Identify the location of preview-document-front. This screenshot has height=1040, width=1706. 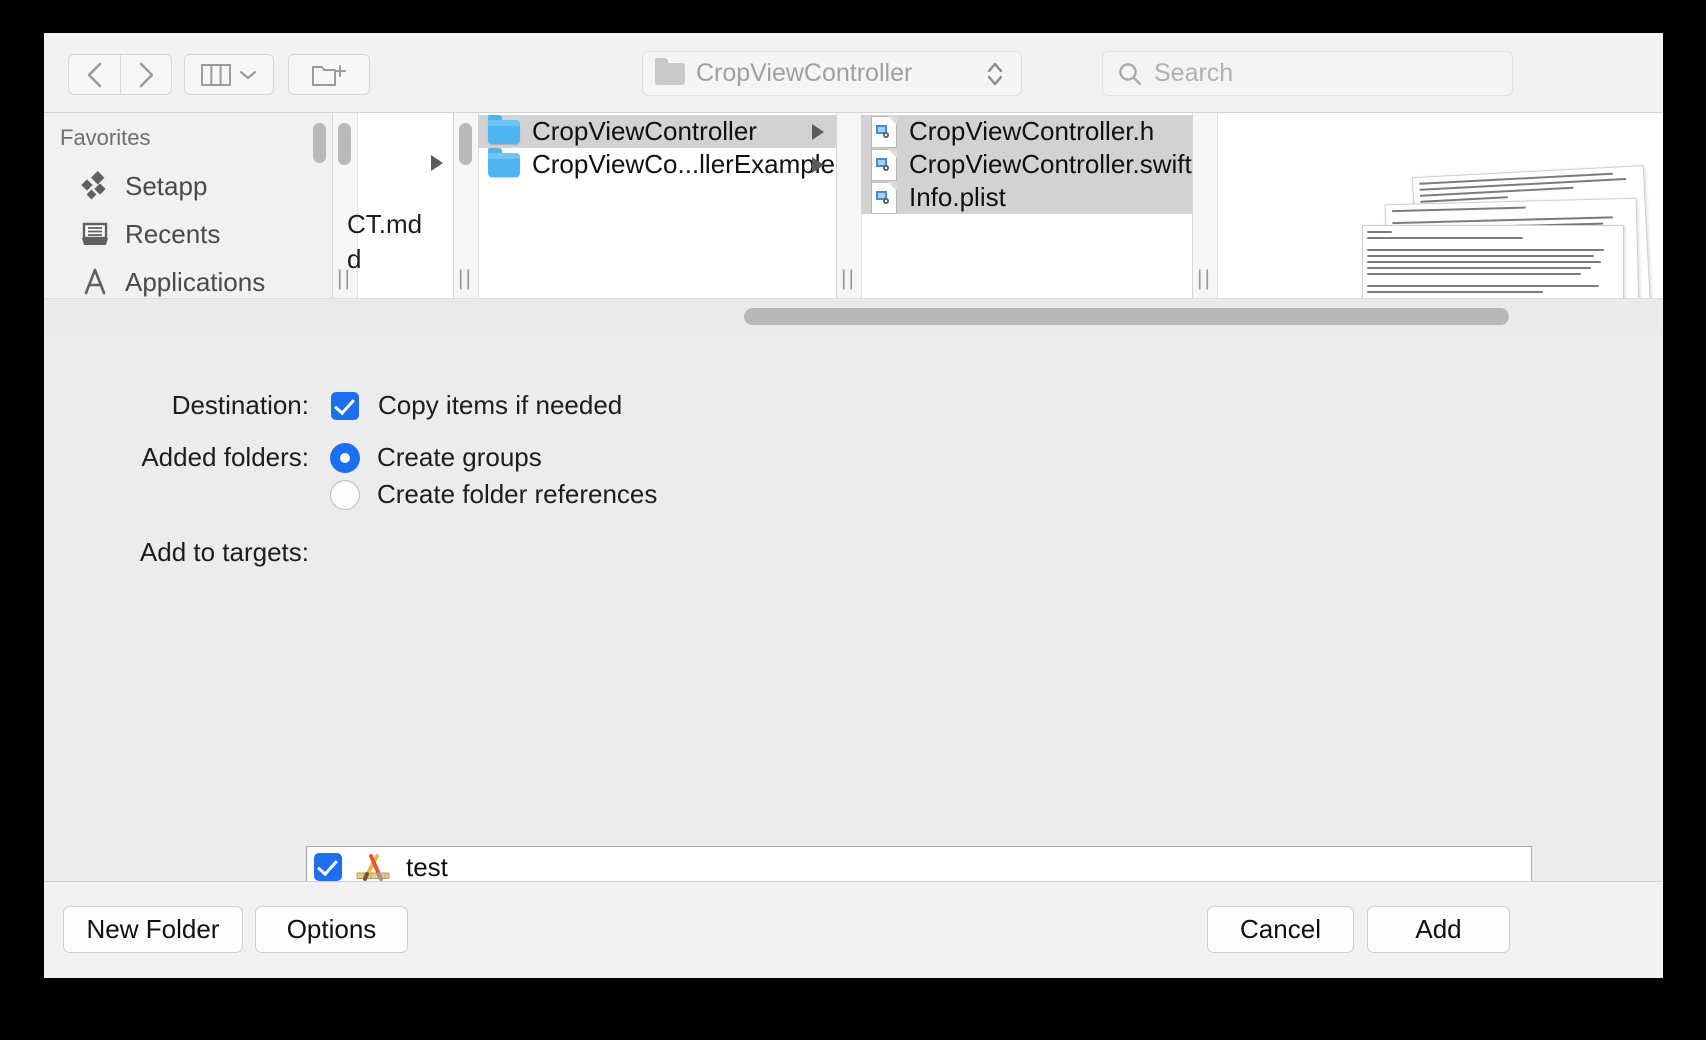
(1493, 261).